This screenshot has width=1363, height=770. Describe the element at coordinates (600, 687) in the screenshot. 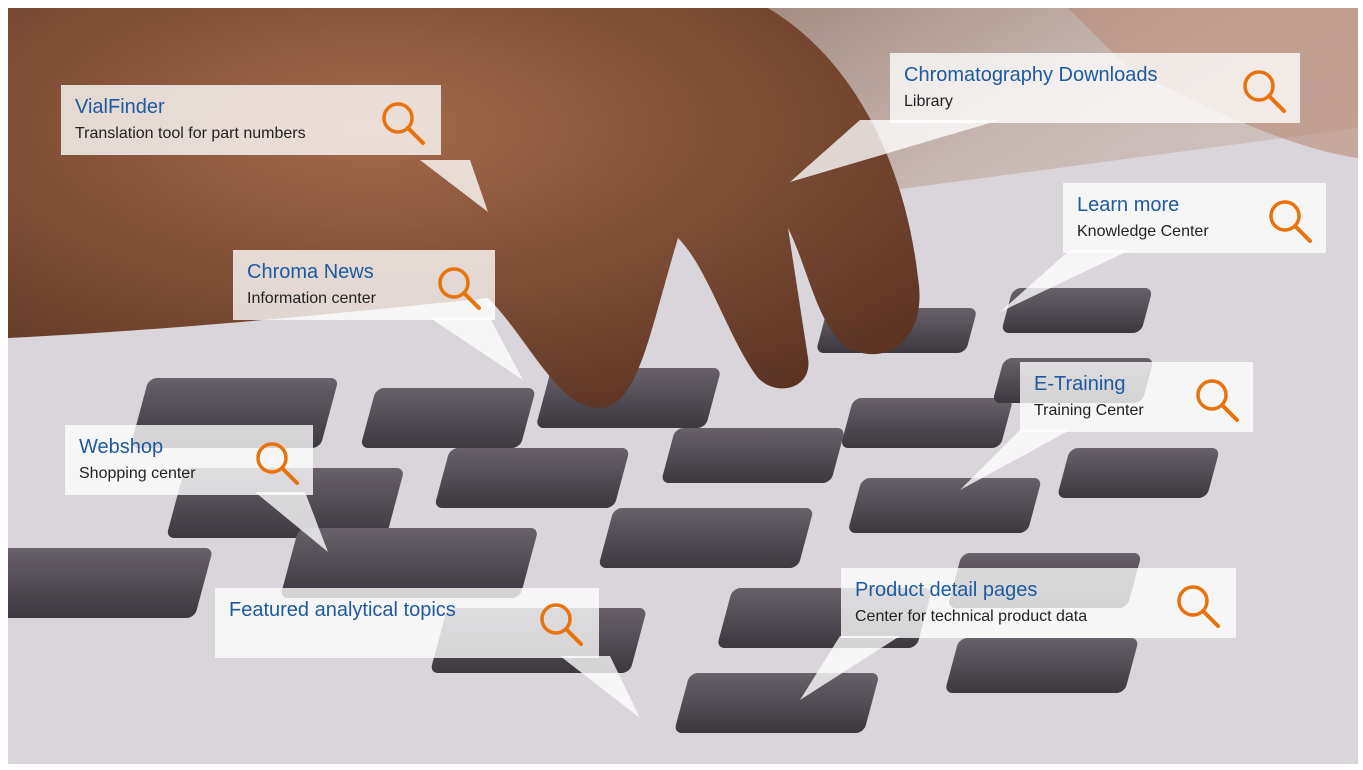

I see `pointer-featured-topics` at that location.